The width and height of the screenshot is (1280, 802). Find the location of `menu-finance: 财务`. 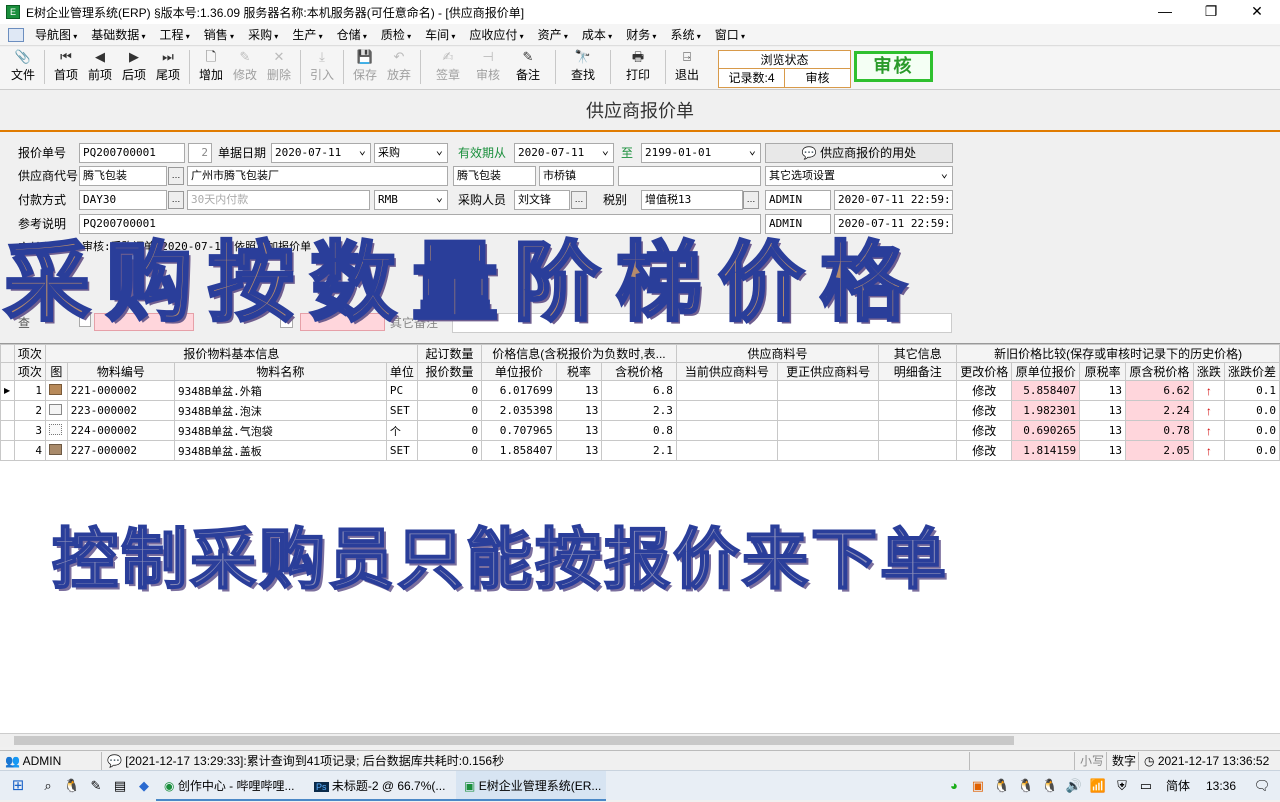

menu-finance: 财务 is located at coordinates (641, 34).